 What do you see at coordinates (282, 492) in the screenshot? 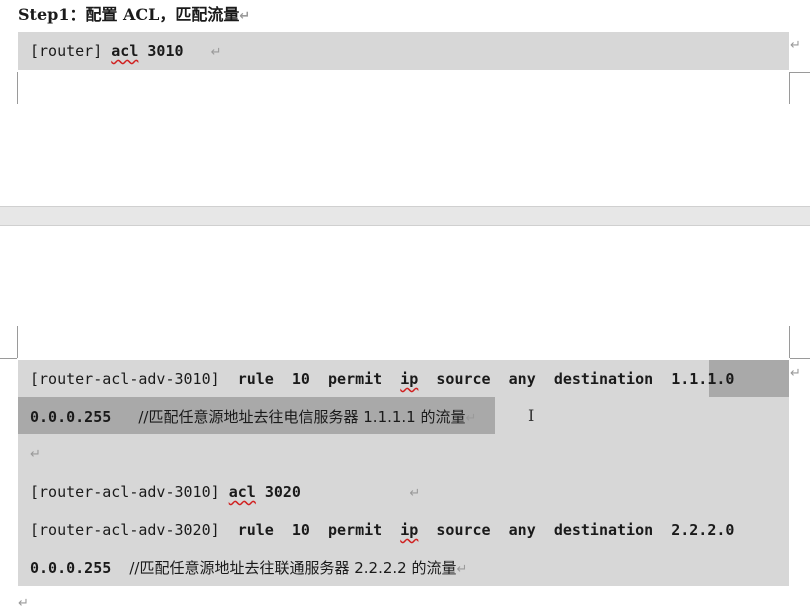
I see `cli-acl-number: 3020` at bounding box center [282, 492].